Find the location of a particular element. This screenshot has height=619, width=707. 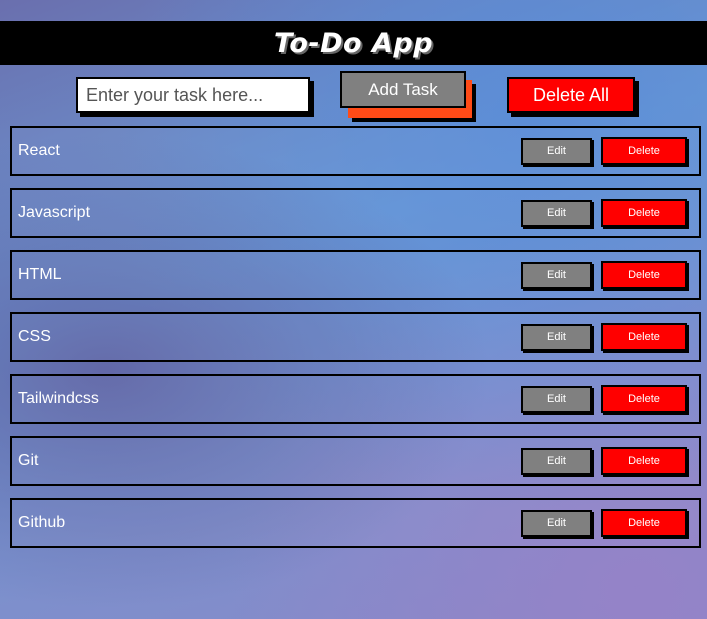

app-header: To-Do App is located at coordinates (353, 43).